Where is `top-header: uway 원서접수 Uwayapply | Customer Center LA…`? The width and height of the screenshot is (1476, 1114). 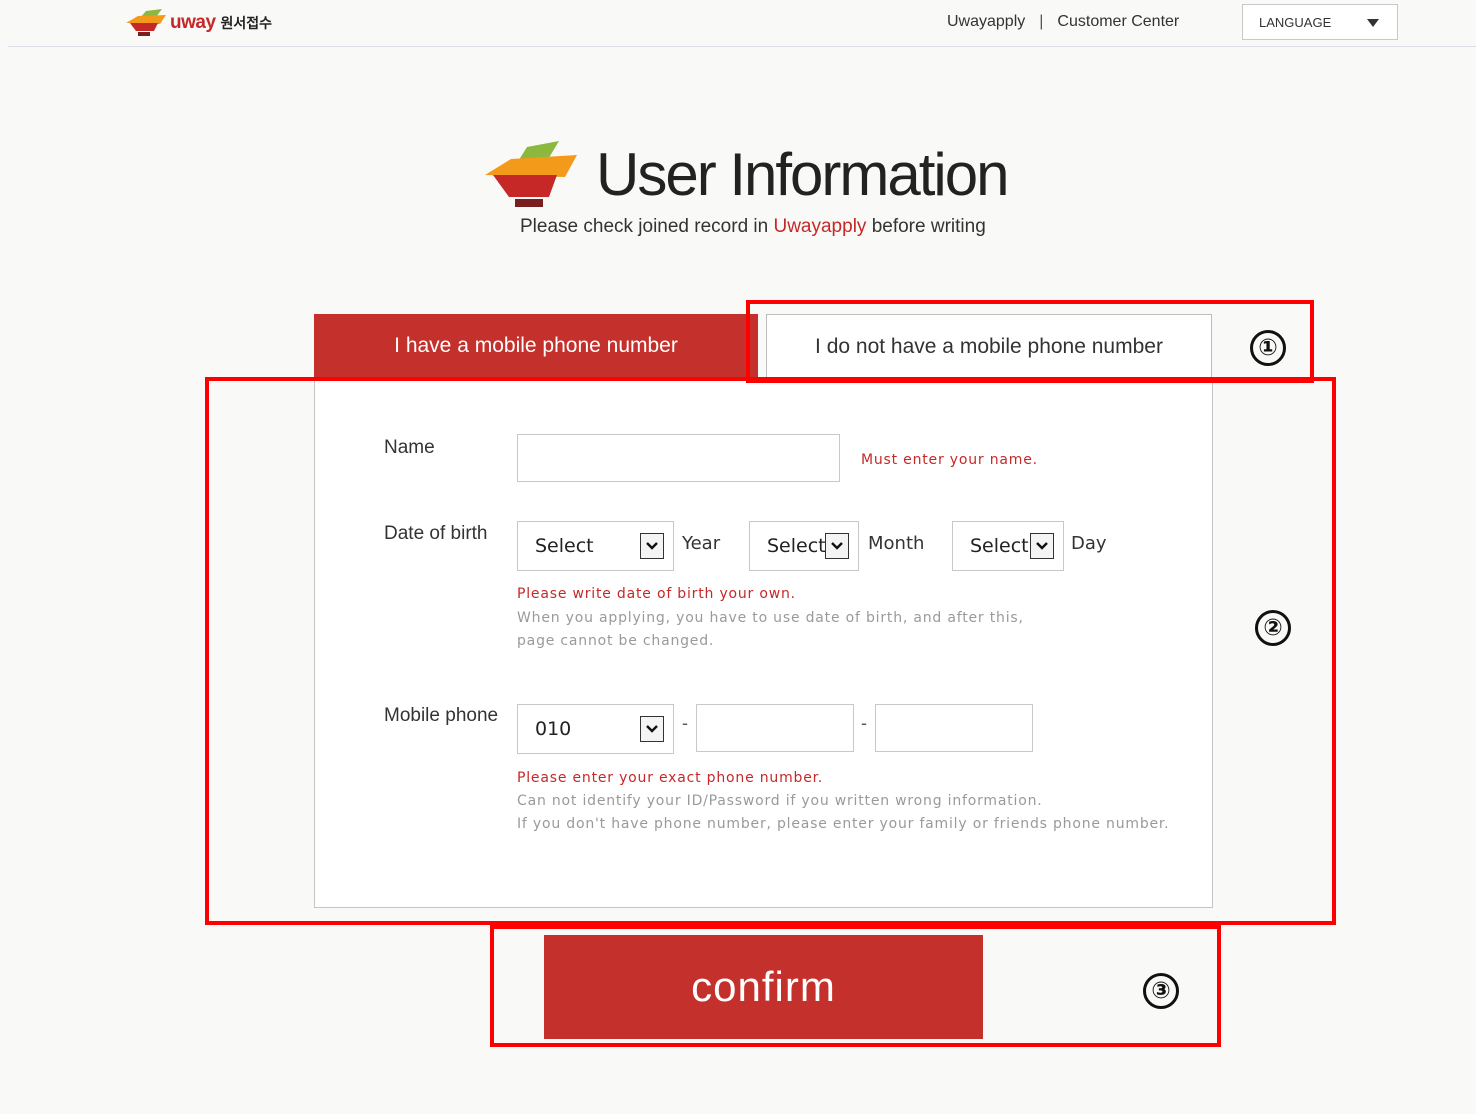 top-header: uway 원서접수 Uwayapply | Customer Center LA… is located at coordinates (738, 23).